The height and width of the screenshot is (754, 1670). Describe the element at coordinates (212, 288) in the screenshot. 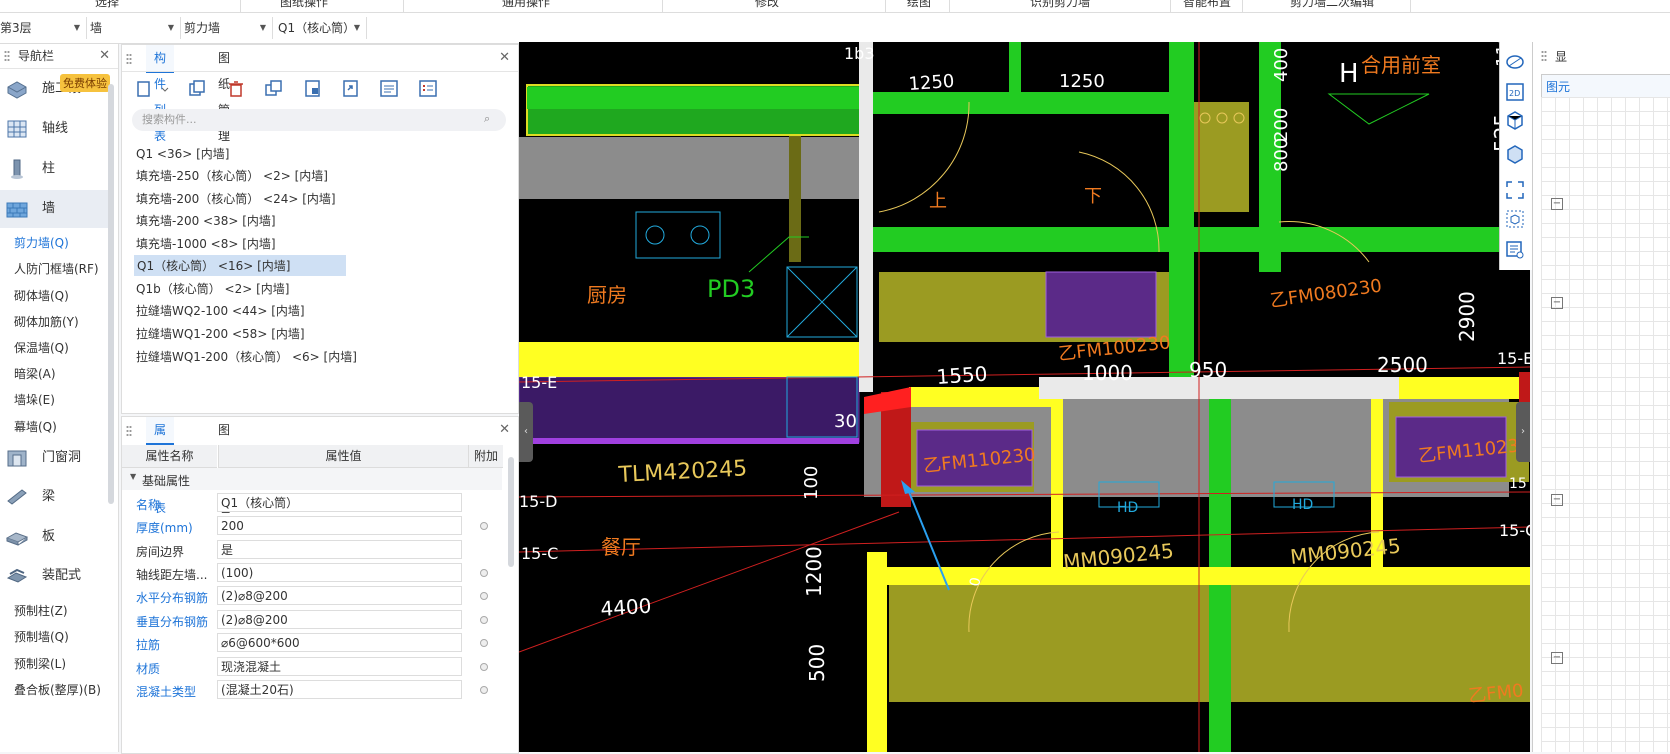

I see `component-list-item: Q1b（核心筒） <2> [内墙]` at that location.